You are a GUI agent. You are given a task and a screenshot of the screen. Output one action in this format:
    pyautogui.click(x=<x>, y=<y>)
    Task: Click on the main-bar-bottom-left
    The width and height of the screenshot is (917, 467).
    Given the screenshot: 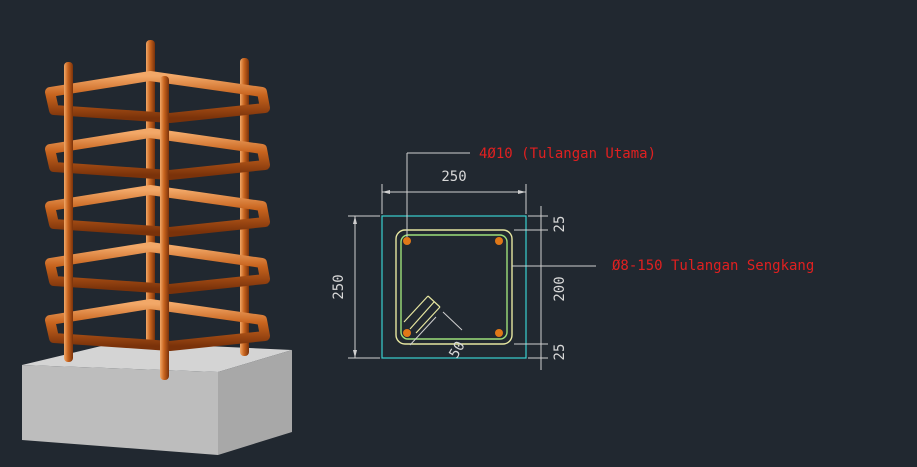 What is the action you would take?
    pyautogui.click(x=407, y=333)
    